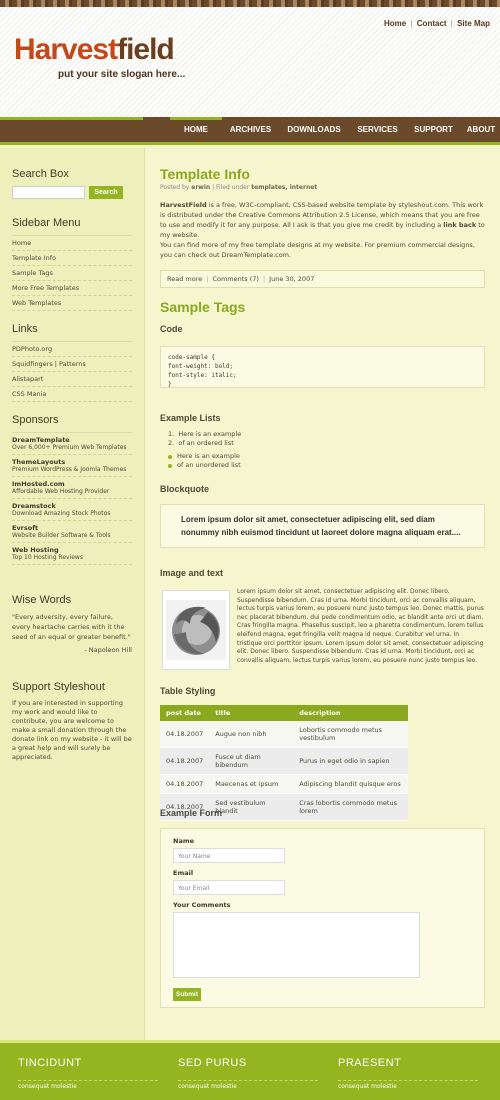  Describe the element at coordinates (38, 484) in the screenshot. I see `sponsor-name: ImHosted.com` at that location.